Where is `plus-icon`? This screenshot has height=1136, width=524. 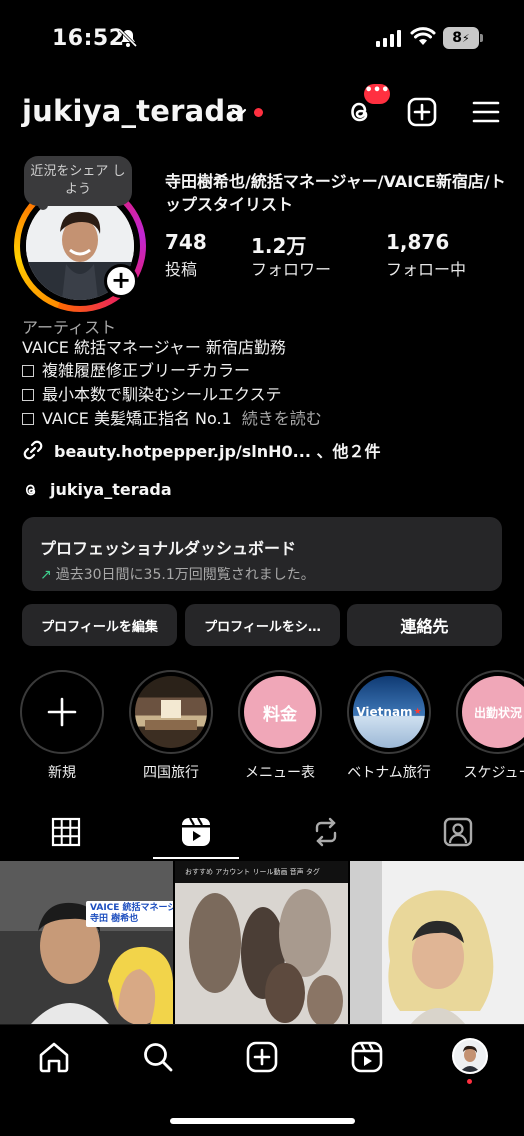
plus-icon is located at coordinates (62, 712).